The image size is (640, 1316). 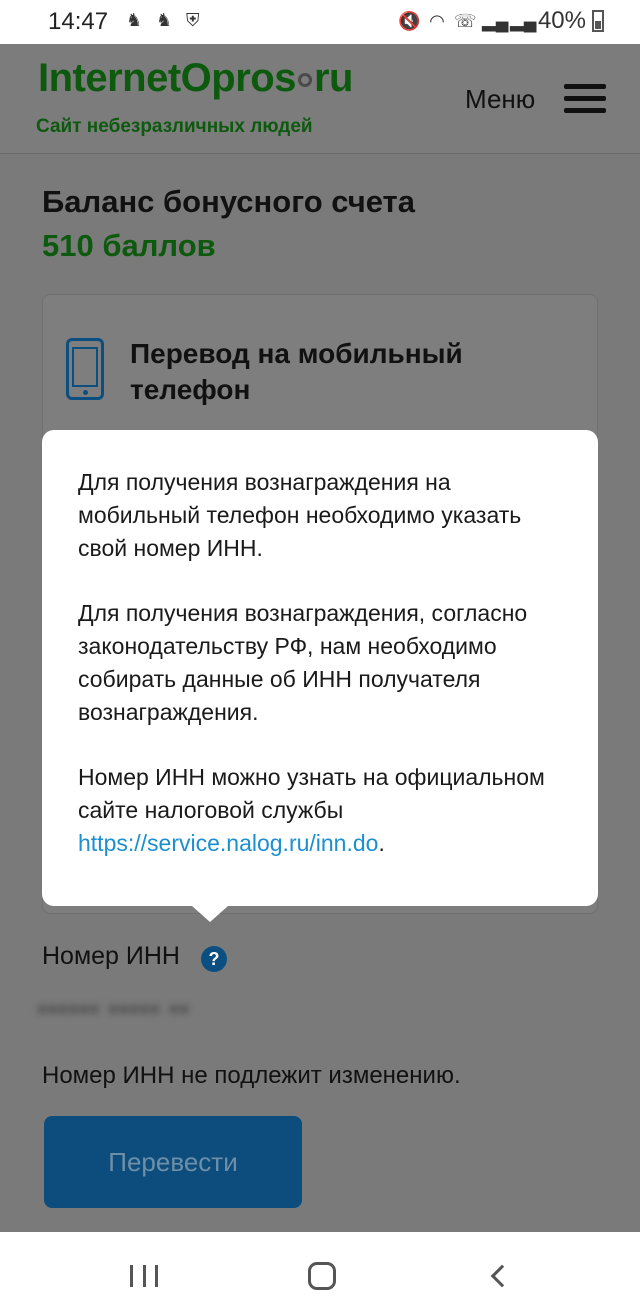 I want to click on status-system-icons: 🔇 ◠ ☏ ▂▄ ▂▄ 40%, so click(x=501, y=21).